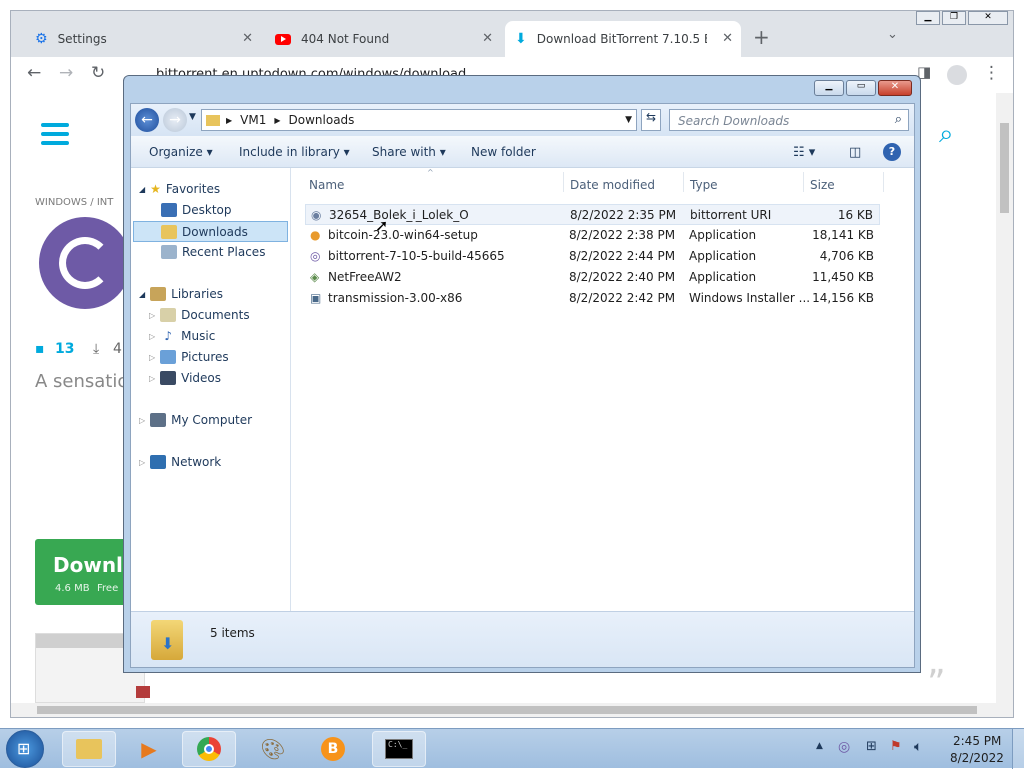  I want to click on refresh-icon: ⇆, so click(651, 120).